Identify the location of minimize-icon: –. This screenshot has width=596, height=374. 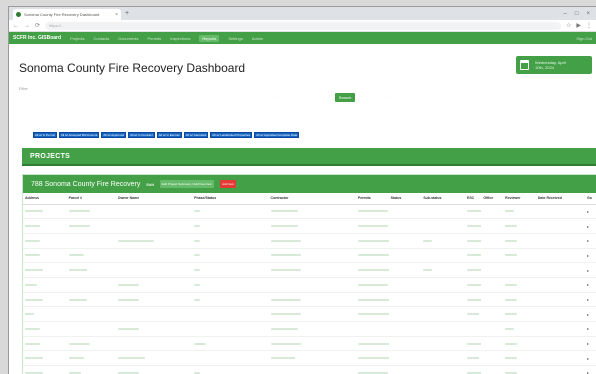
(565, 14).